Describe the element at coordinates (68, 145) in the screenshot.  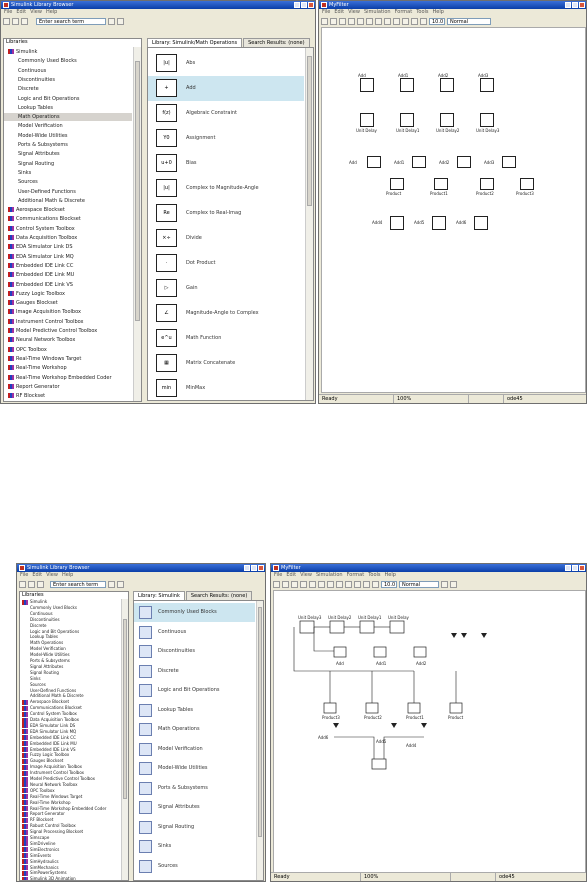
I see `tree-item: Ports & Subsystems` at that location.